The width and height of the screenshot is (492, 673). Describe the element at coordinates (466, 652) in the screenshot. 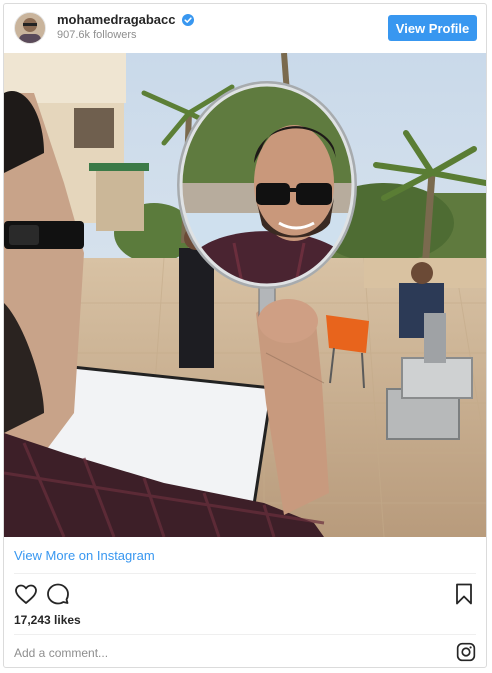

I see `instagram-logo-icon` at that location.